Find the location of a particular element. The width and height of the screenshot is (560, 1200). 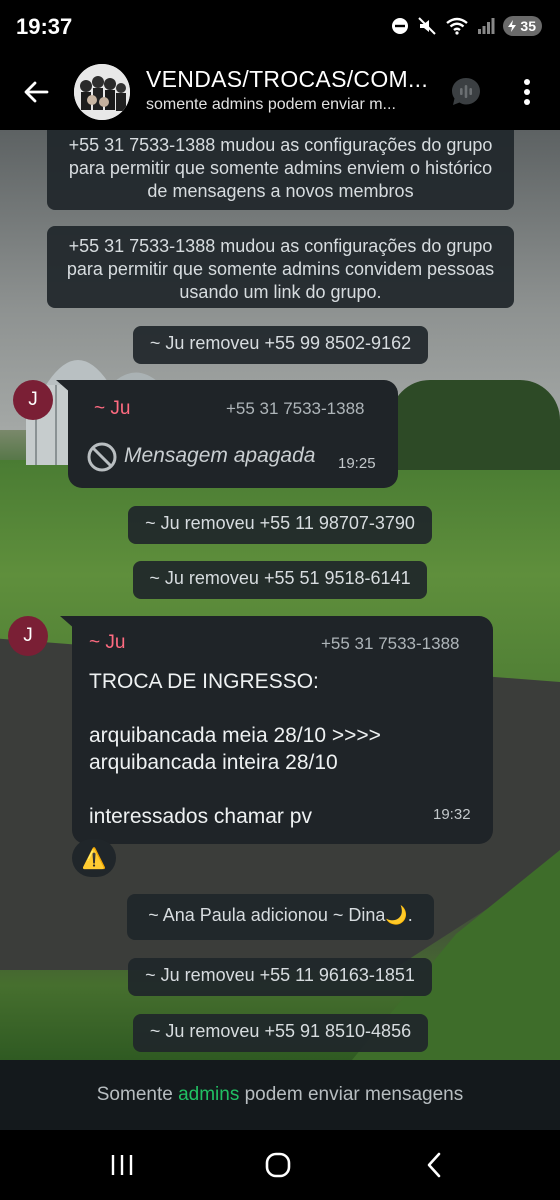

warning-icon: ⚠️ is located at coordinates (94, 858).